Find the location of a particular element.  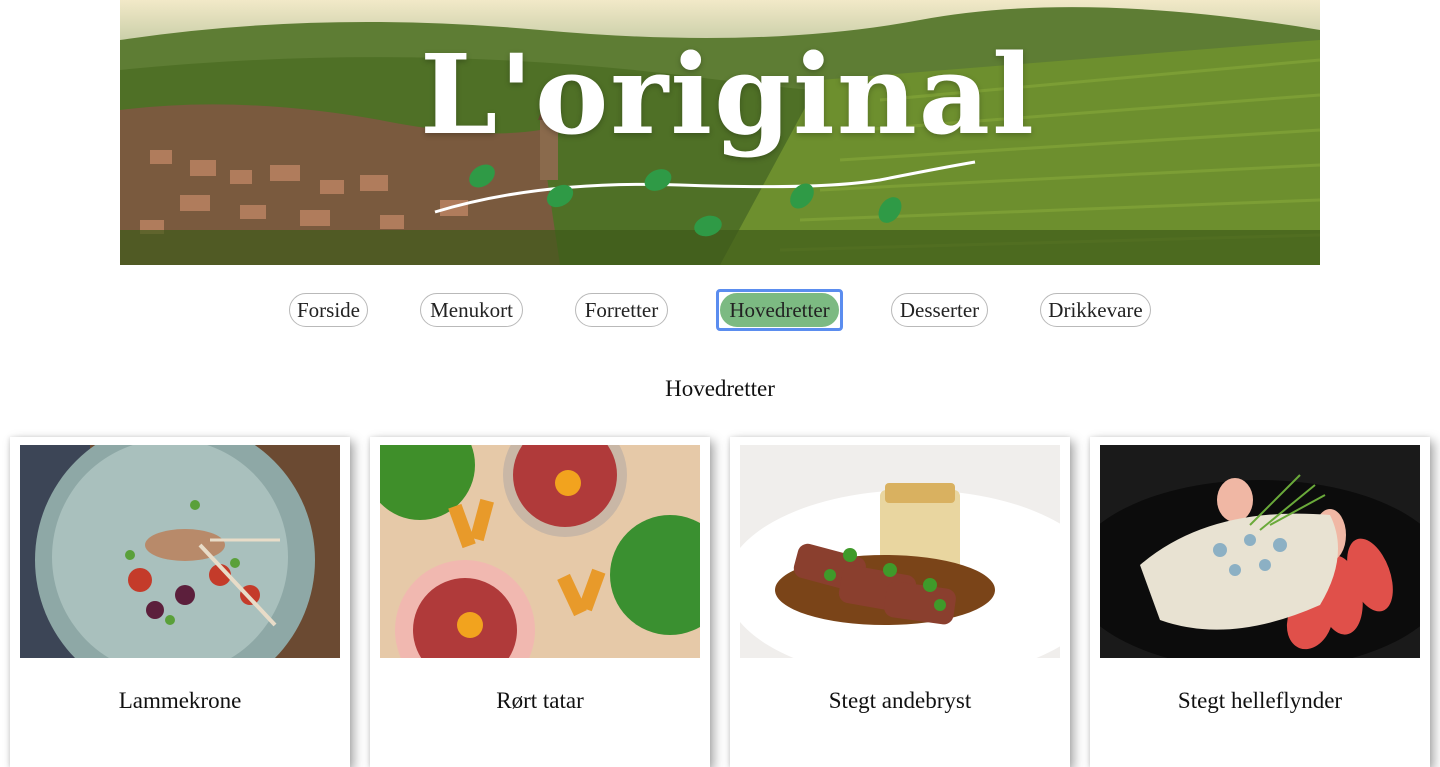

dish-card-stegt-helleflynder: Stegt helleflynder is located at coordinates (1260, 602).